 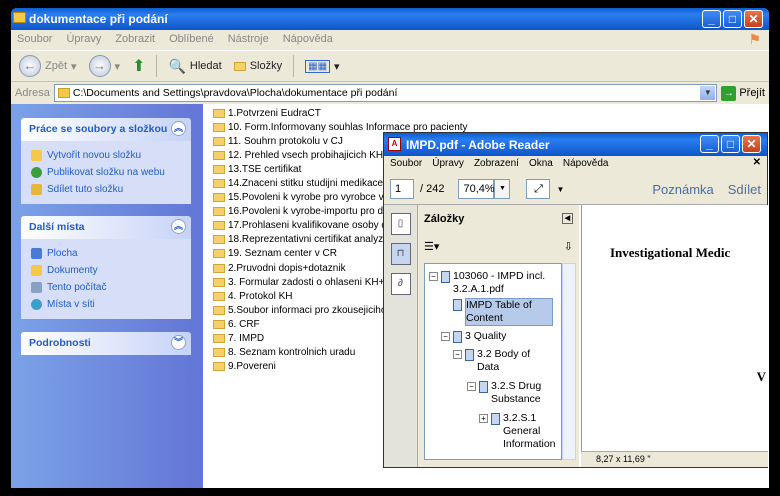 I want to click on details-header: Podrobnosti ︾, so click(x=106, y=343).